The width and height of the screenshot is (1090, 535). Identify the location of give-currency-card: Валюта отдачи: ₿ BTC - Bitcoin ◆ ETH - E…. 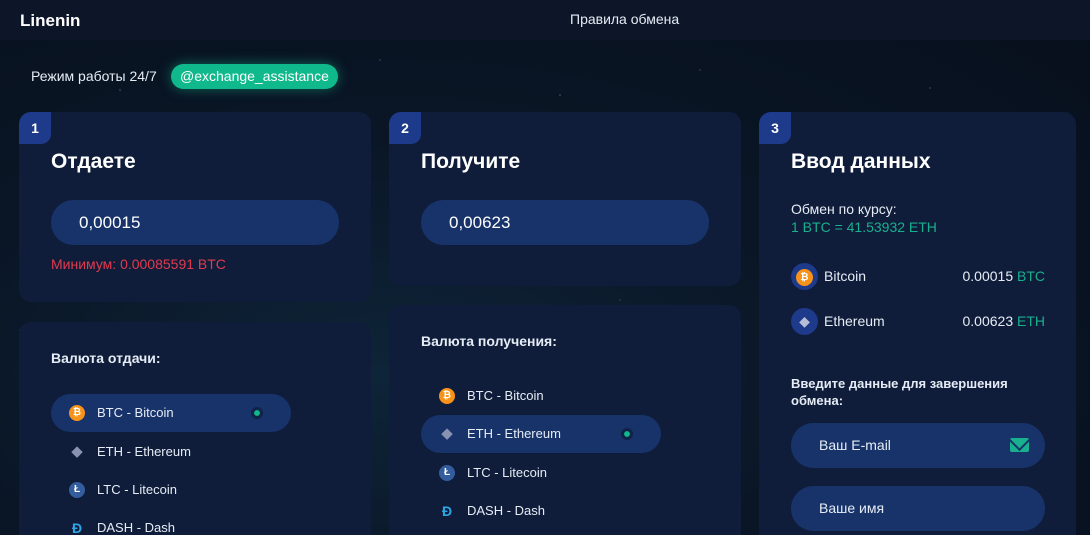
(195, 428).